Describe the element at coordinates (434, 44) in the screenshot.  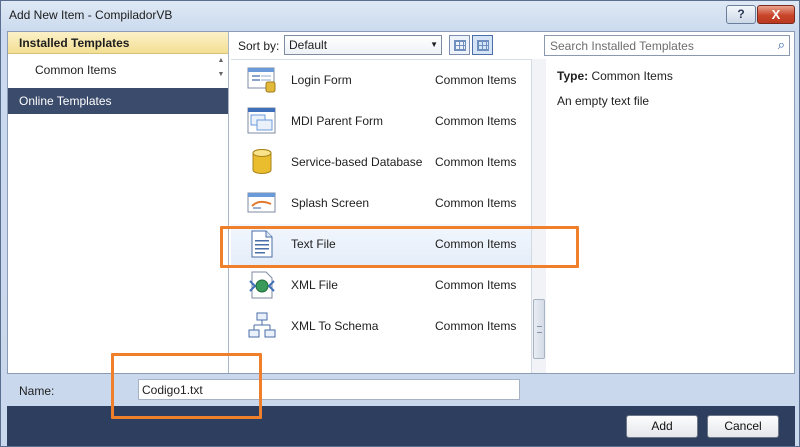
I see `chevron-down-icon: ▼` at that location.